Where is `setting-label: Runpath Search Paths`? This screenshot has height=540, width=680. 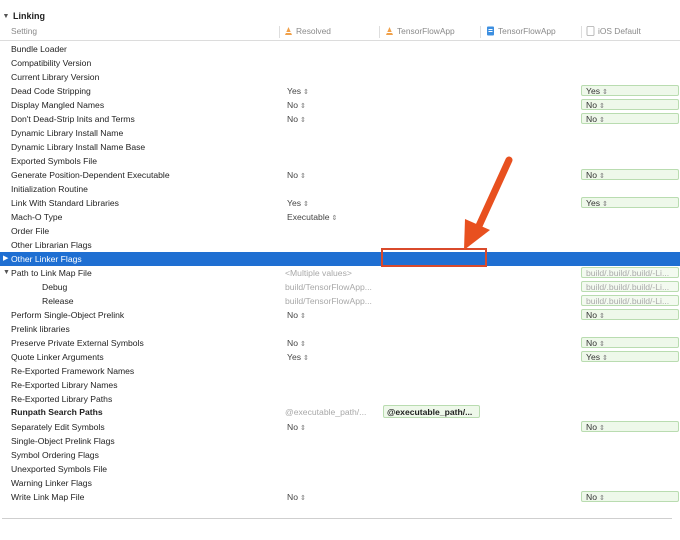 setting-label: Runpath Search Paths is located at coordinates (57, 412).